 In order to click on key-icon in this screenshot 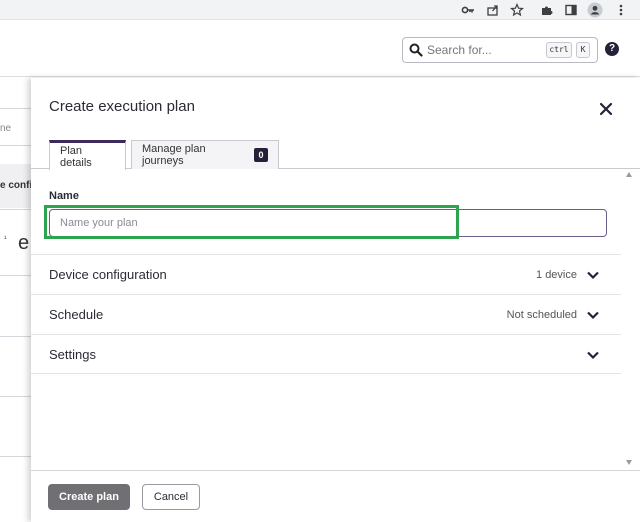, I will do `click(468, 10)`.